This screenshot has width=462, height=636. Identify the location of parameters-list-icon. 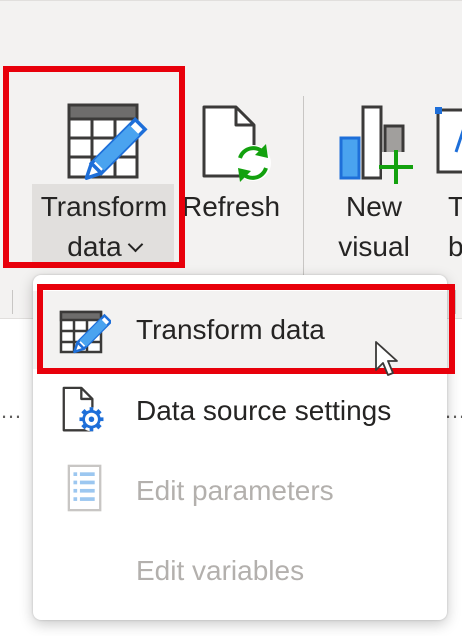
(84, 488).